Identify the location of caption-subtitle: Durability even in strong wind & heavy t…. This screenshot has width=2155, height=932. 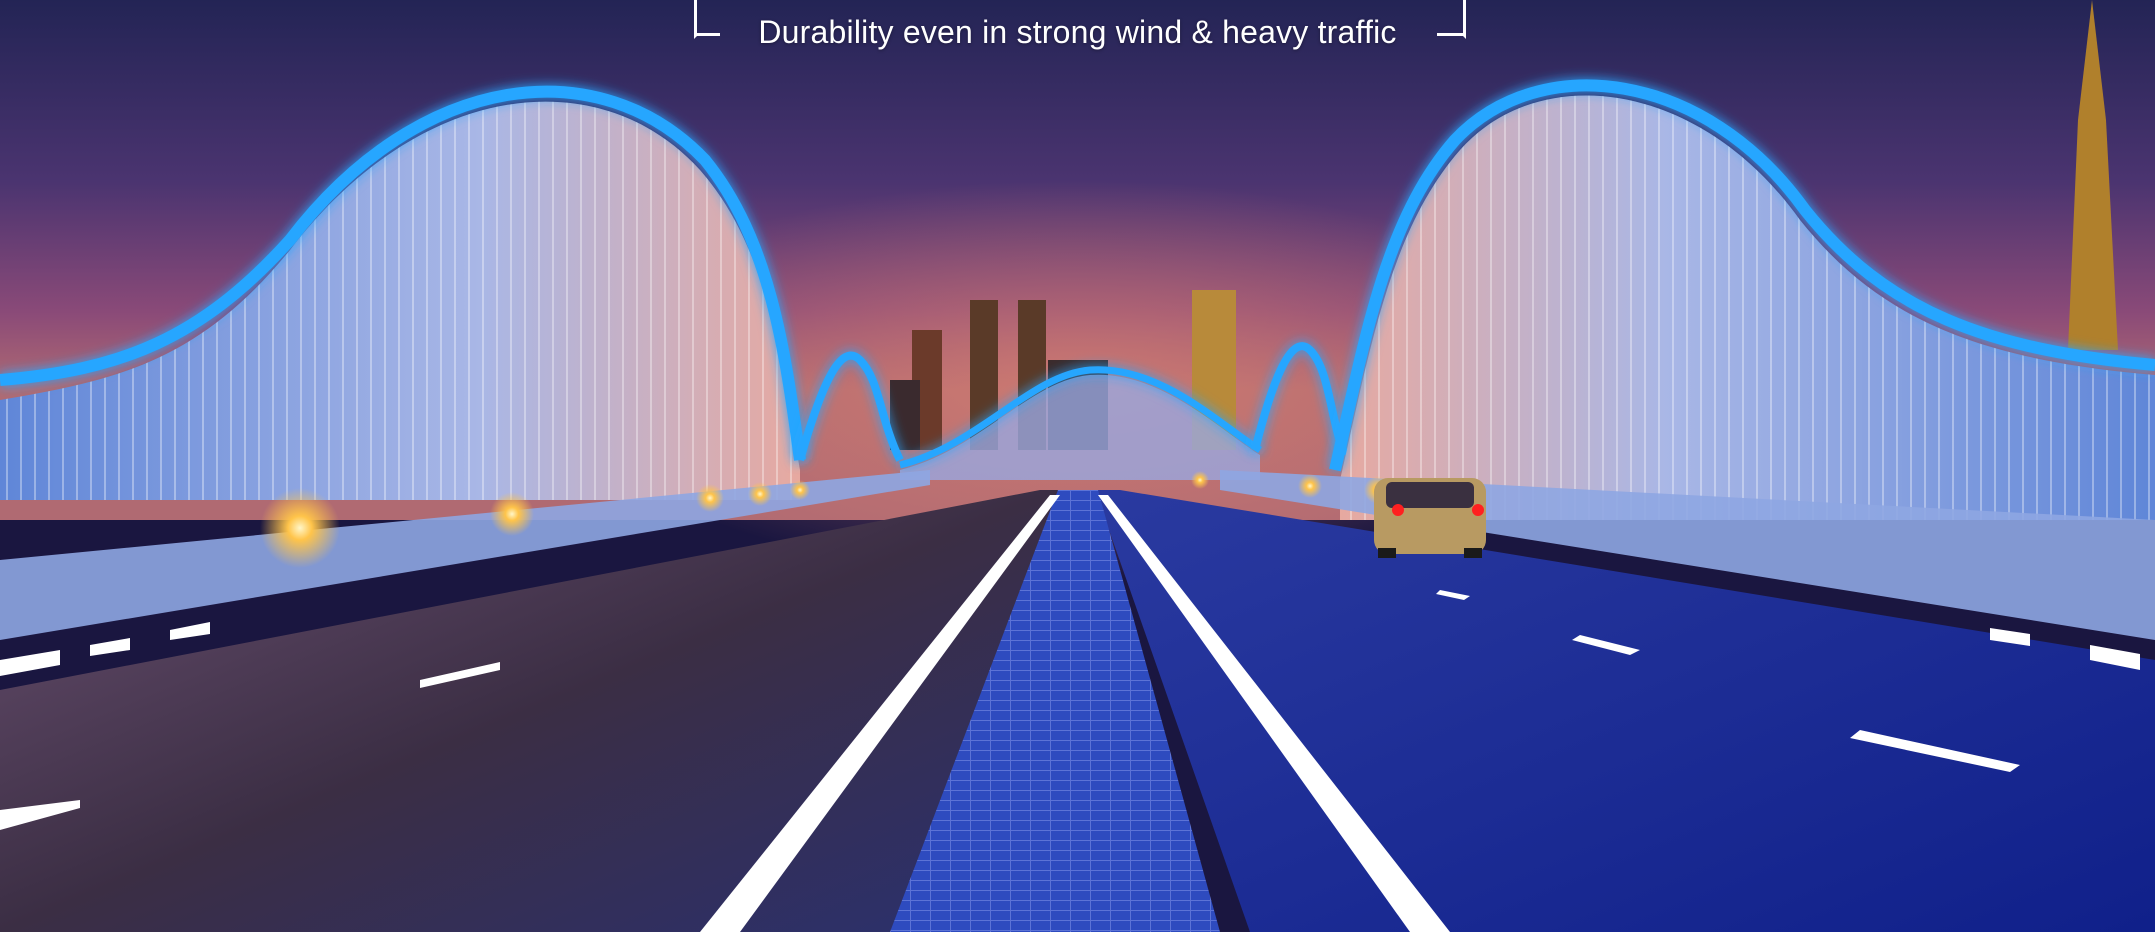
(1077, 32).